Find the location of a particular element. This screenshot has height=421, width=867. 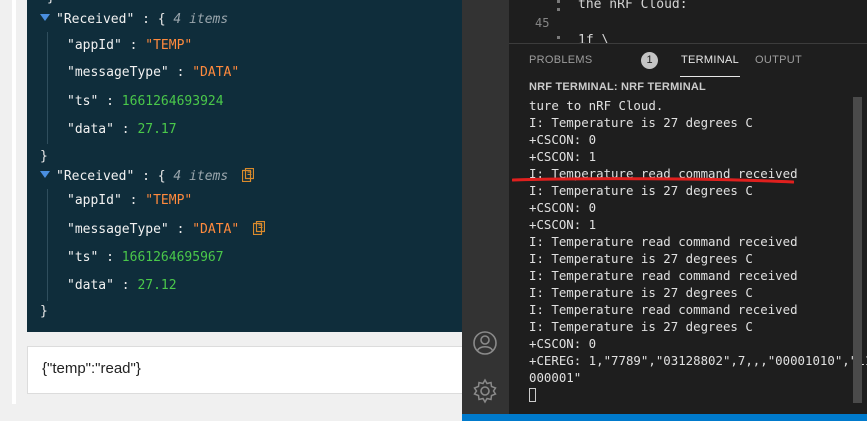

settings-gear-icon is located at coordinates (485, 391).